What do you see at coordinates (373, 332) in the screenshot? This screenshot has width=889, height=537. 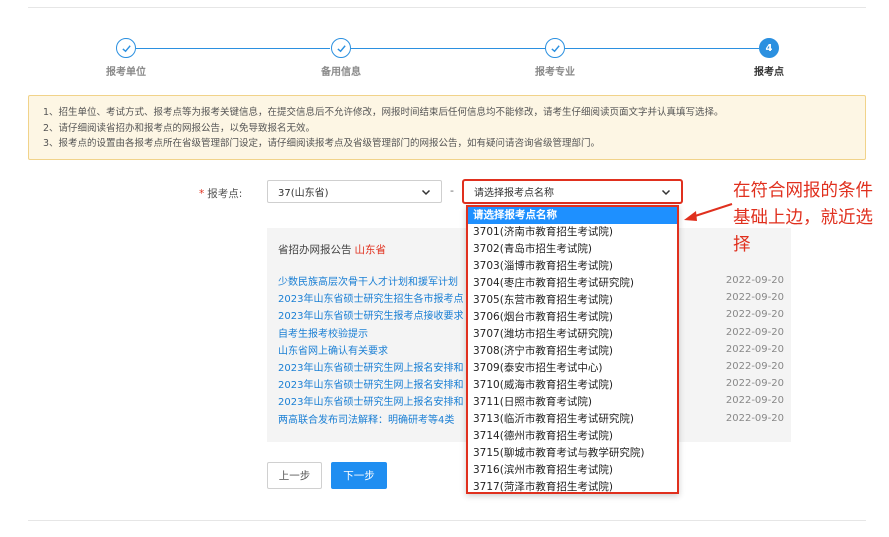 I see `announcement-link: 自考生报考校验提示` at bounding box center [373, 332].